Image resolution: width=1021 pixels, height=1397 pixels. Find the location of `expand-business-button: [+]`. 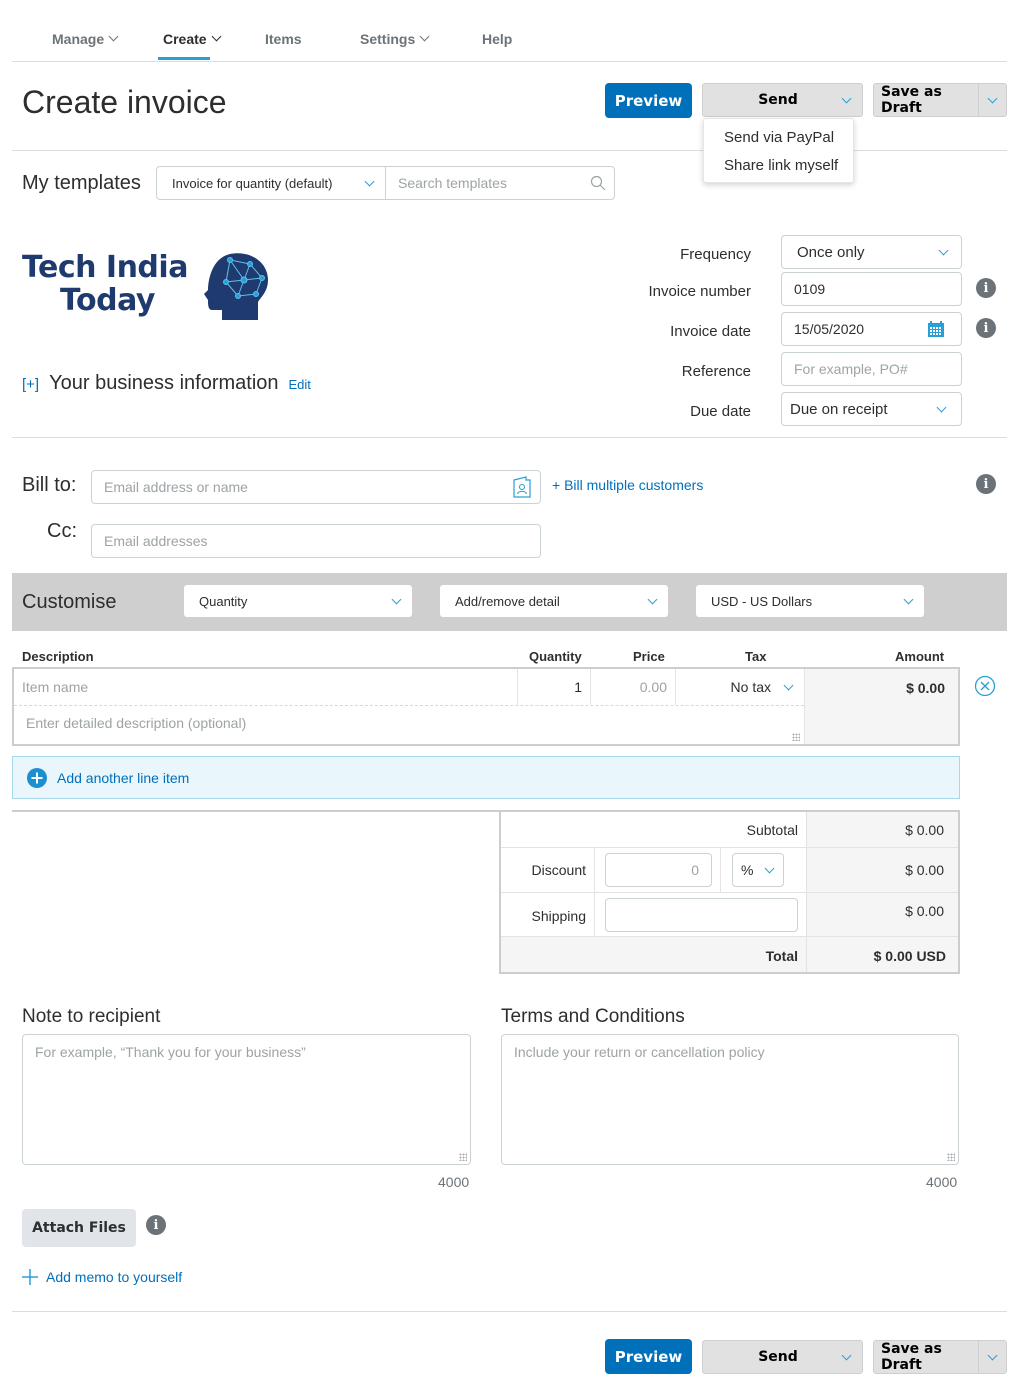

expand-business-button: [+] is located at coordinates (30, 384).